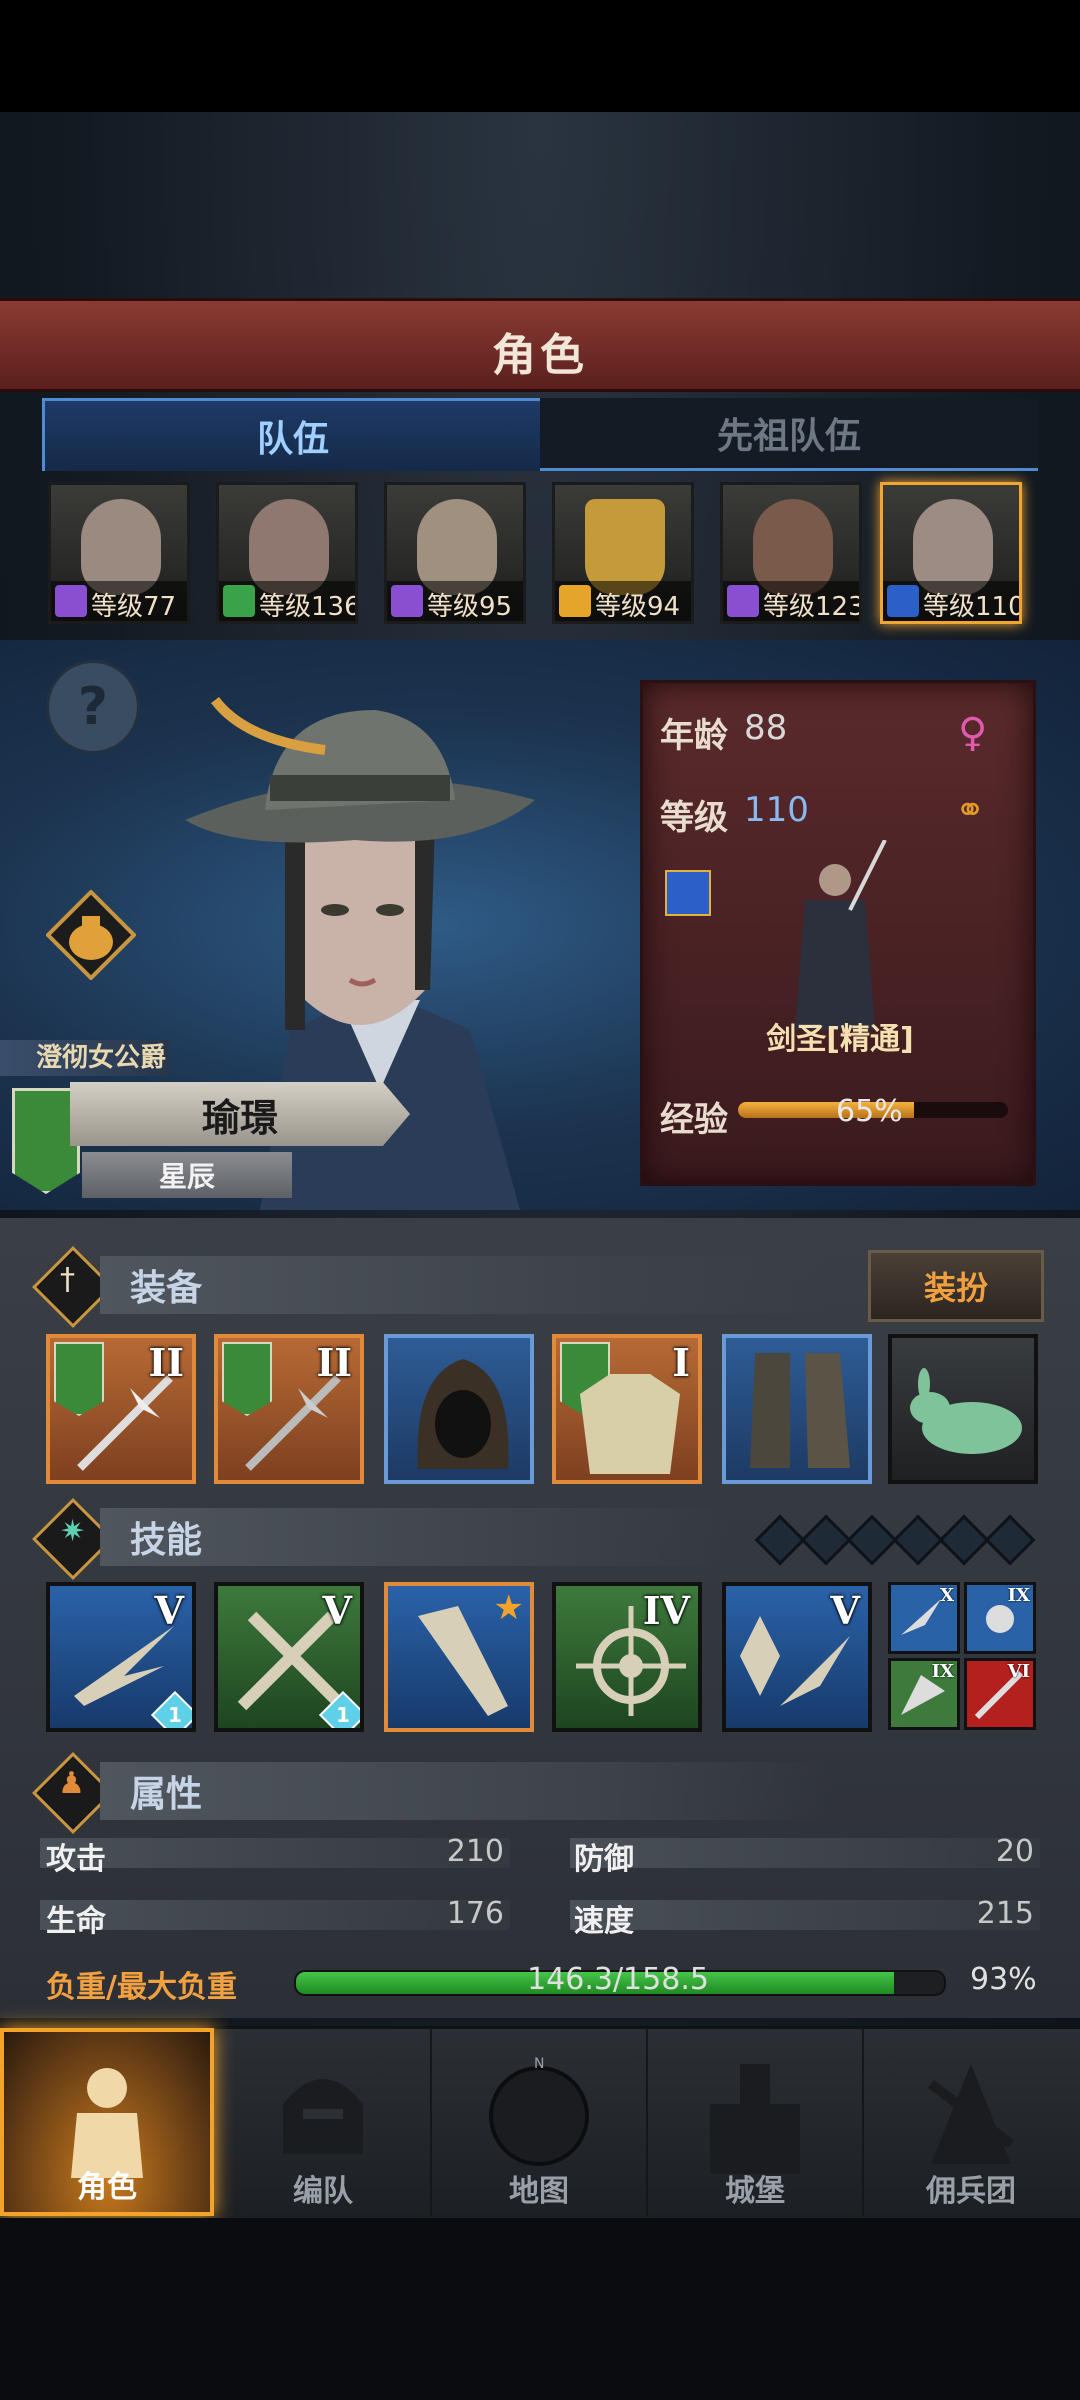 This screenshot has width=1080, height=2400. I want to click on nav-character: 角色, so click(107, 2122).